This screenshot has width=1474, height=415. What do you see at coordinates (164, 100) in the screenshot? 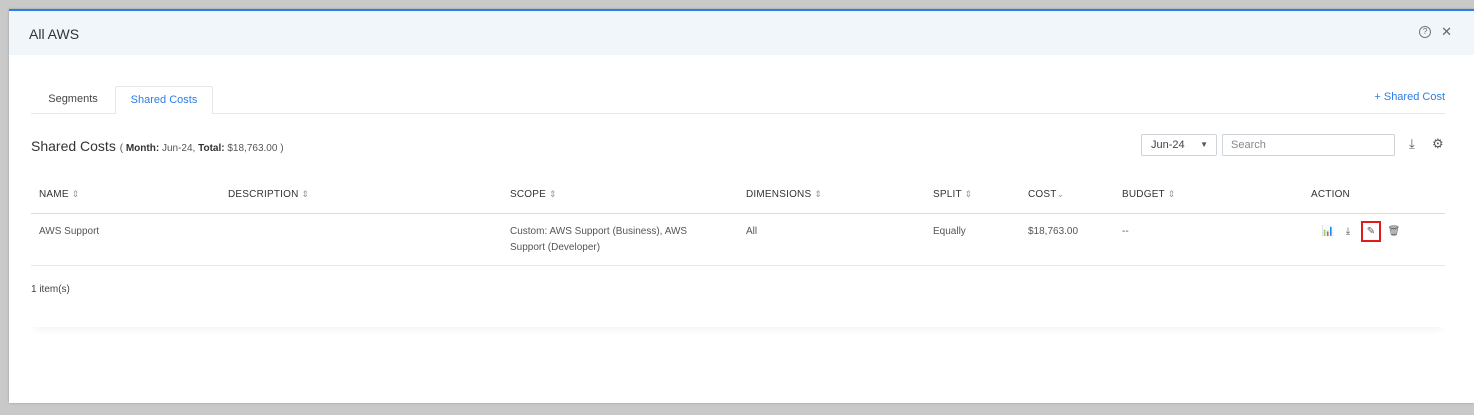
I see `tab-shared-costs: Shared Costs` at bounding box center [164, 100].